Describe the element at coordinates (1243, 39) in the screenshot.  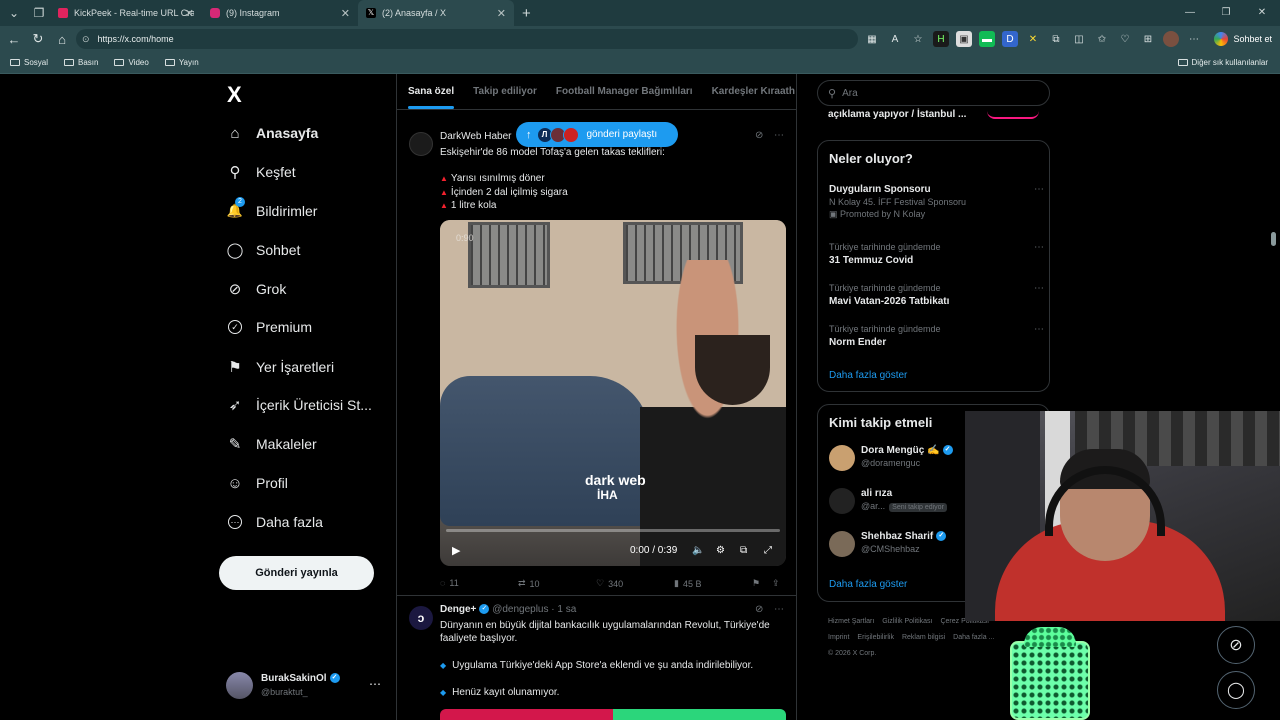
I see `copilot-chat-button: Sohbet et` at that location.